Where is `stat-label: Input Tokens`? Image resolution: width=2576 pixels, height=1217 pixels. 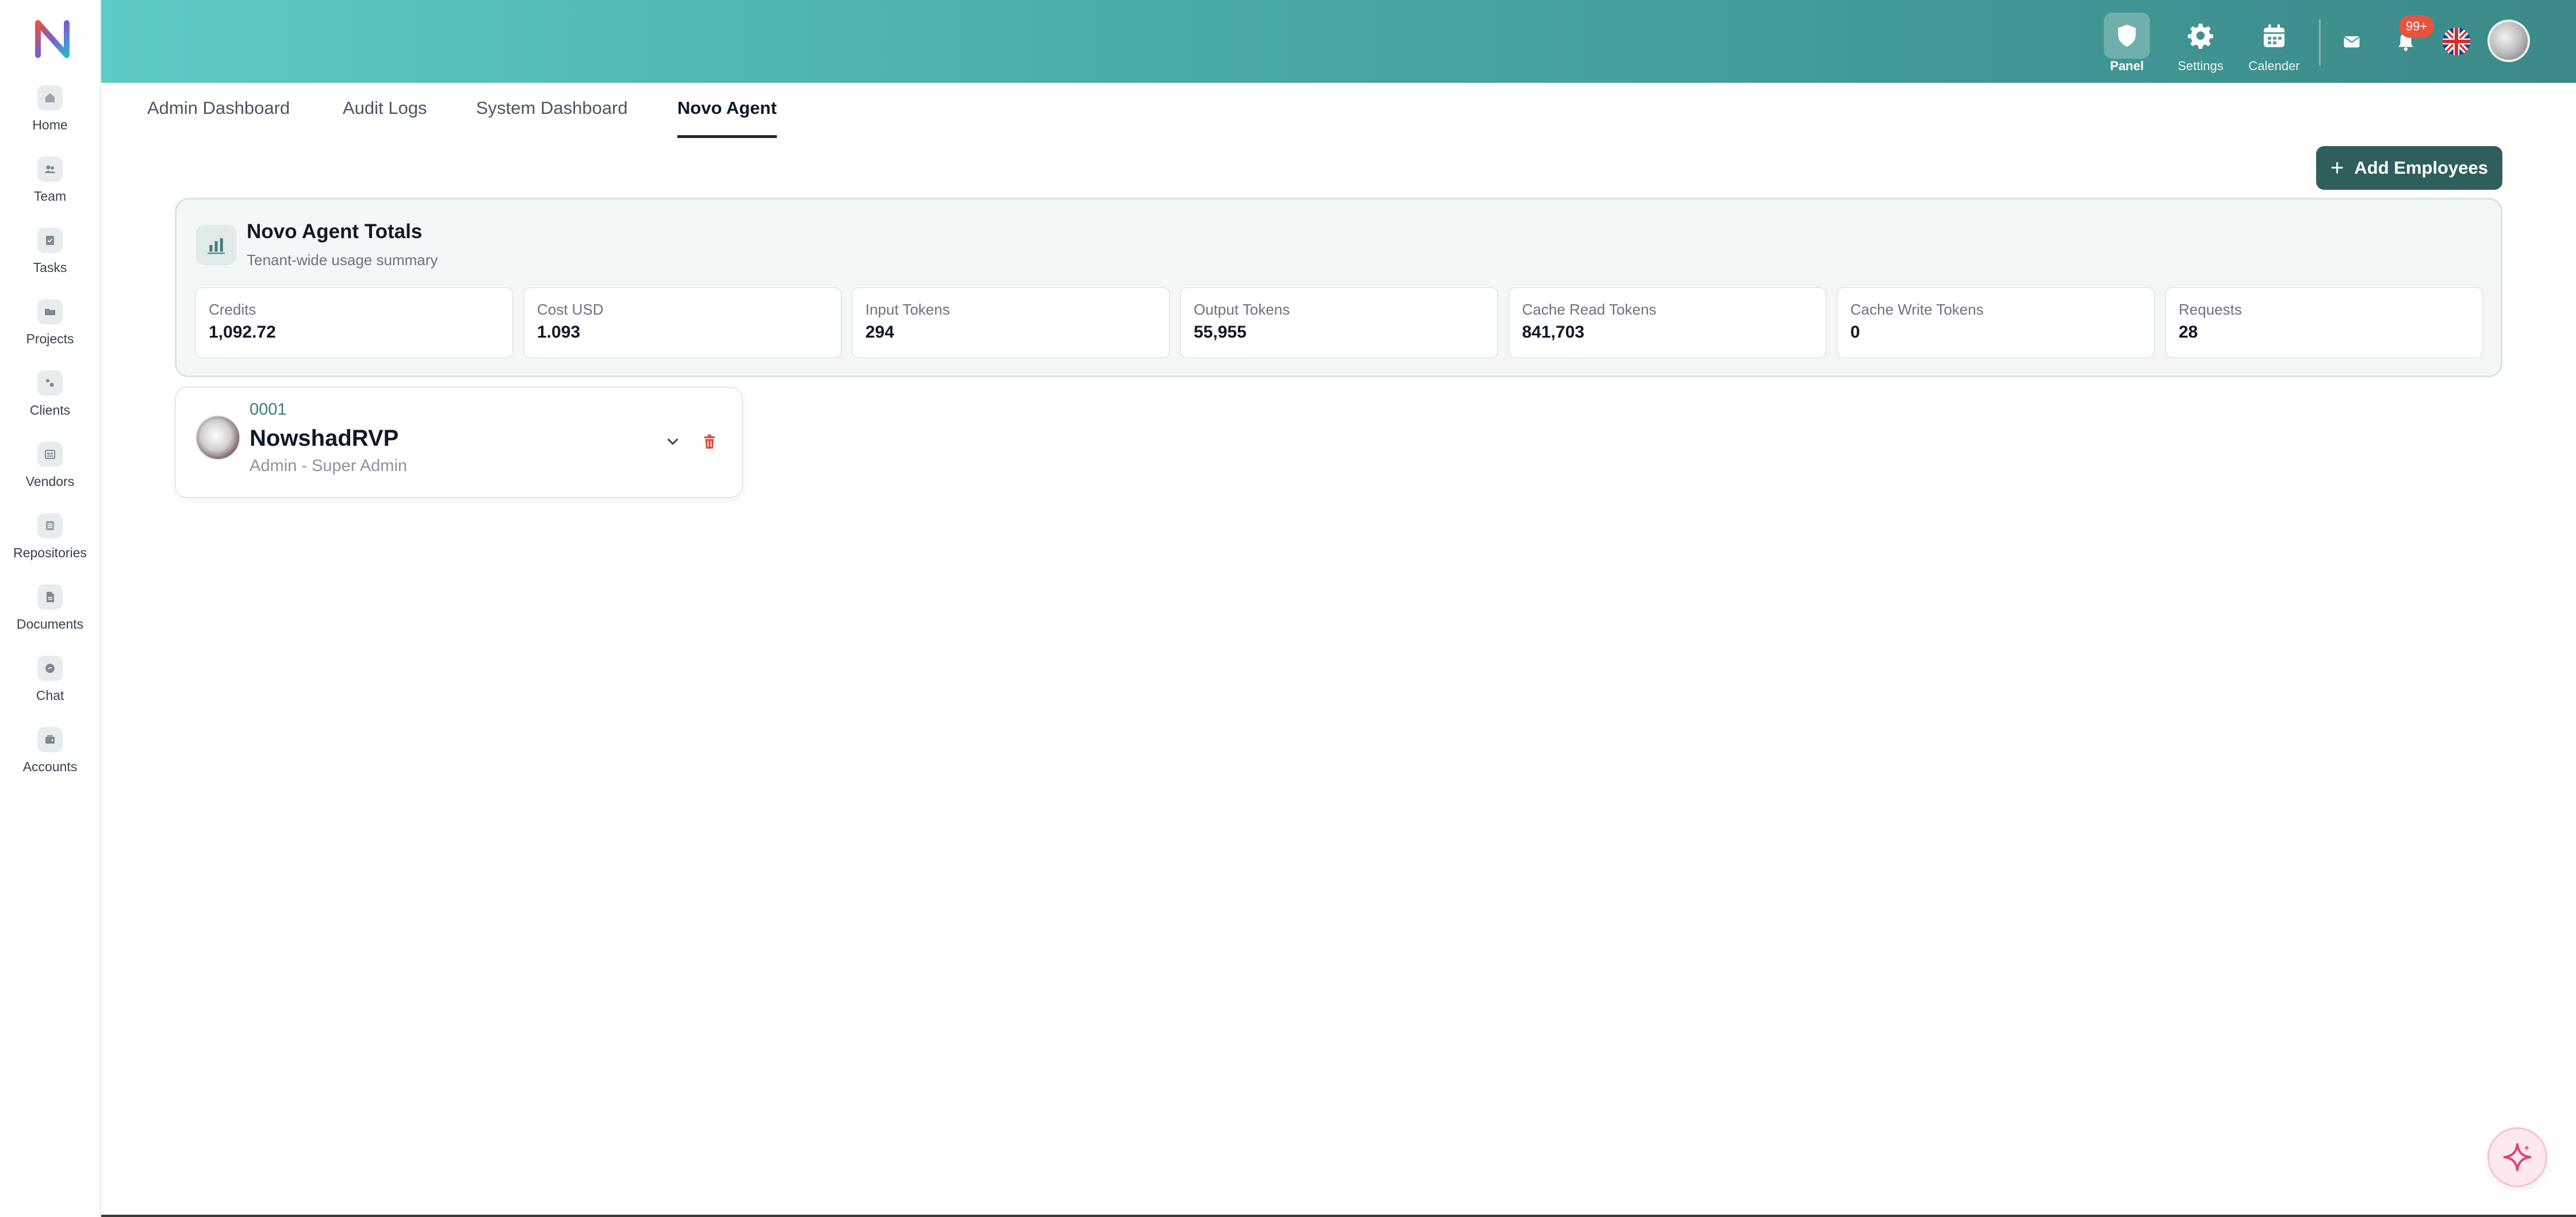
stat-label: Input Tokens is located at coordinates (907, 309).